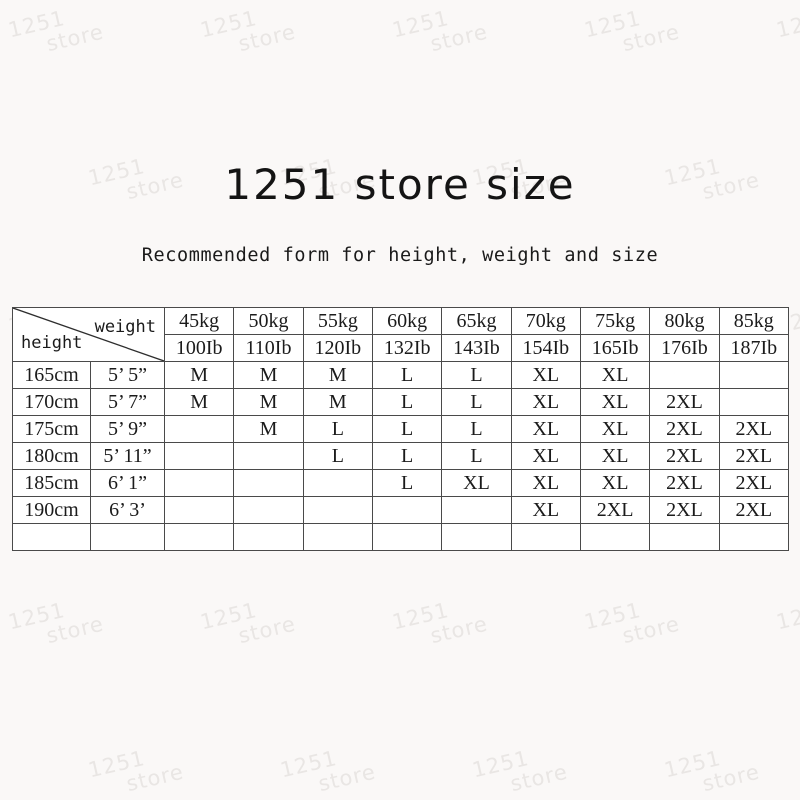  What do you see at coordinates (51, 510) in the screenshot?
I see `height-cm-header: 190cm` at bounding box center [51, 510].